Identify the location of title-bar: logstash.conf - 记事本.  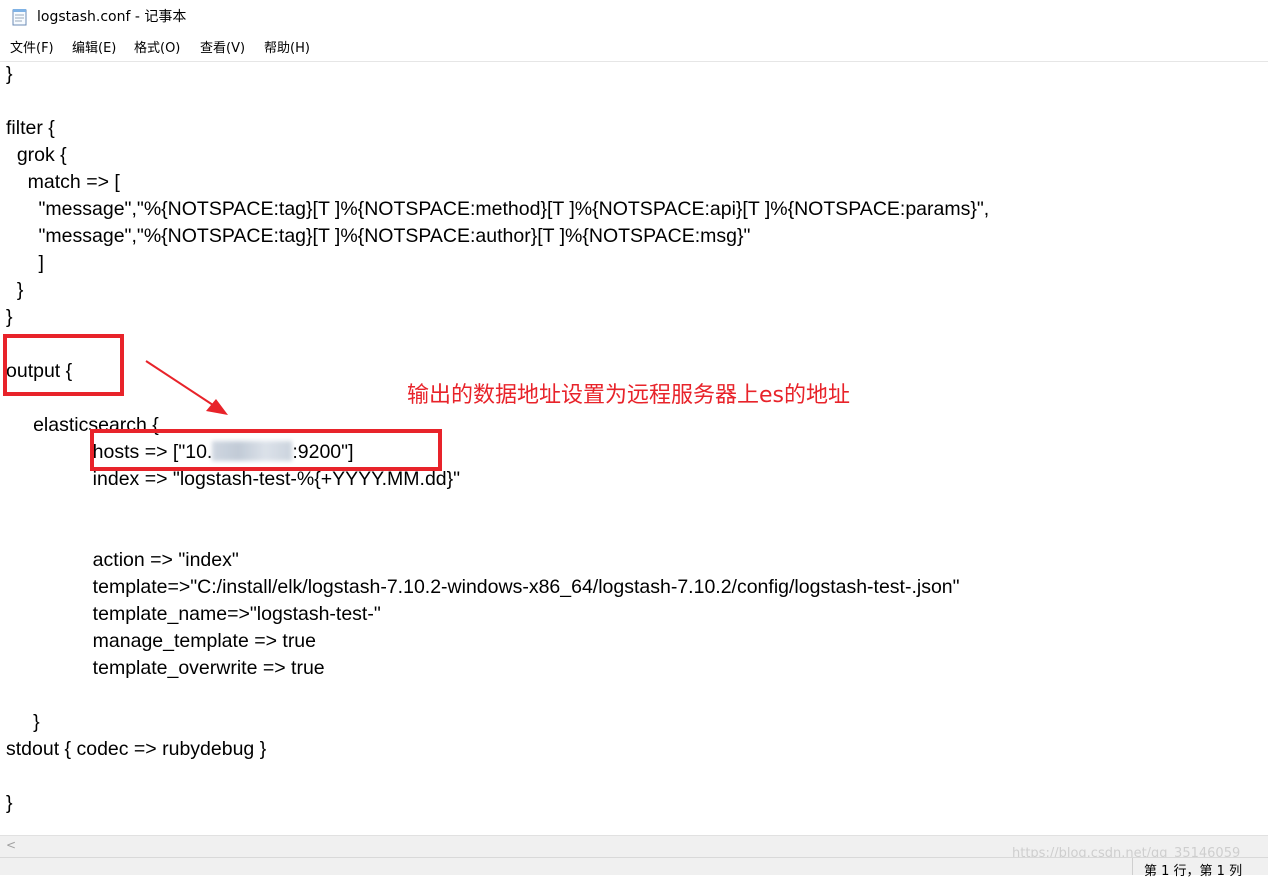
(634, 17).